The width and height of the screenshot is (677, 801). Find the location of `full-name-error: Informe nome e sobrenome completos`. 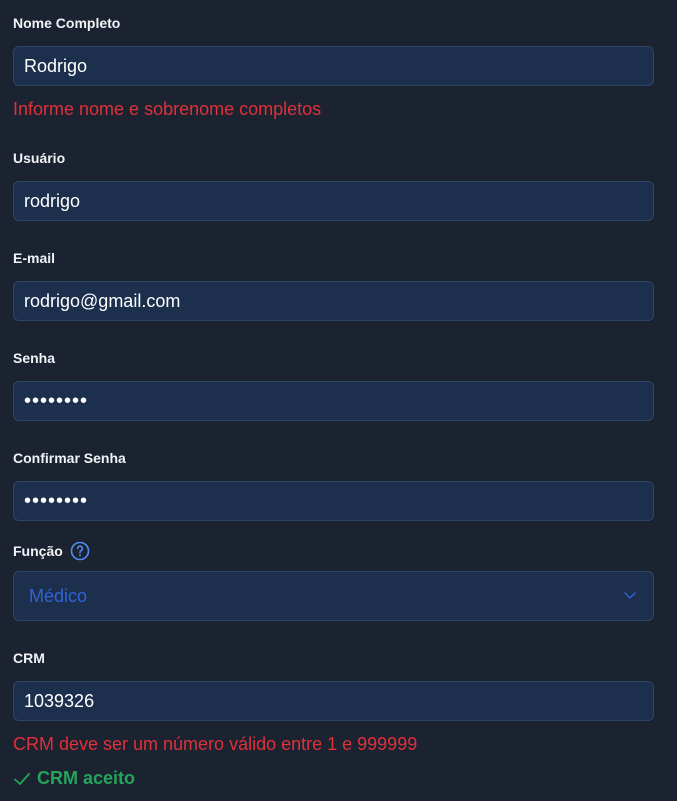

full-name-error: Informe nome e sobrenome completos is located at coordinates (167, 109).